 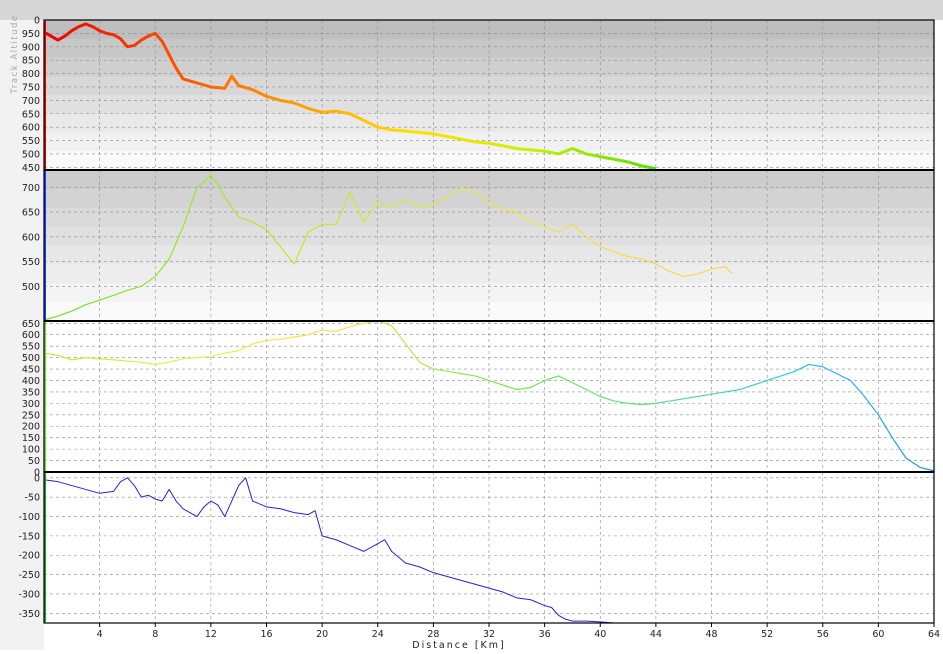 I want to click on y-tick-label: -250, so click(x=29, y=575).